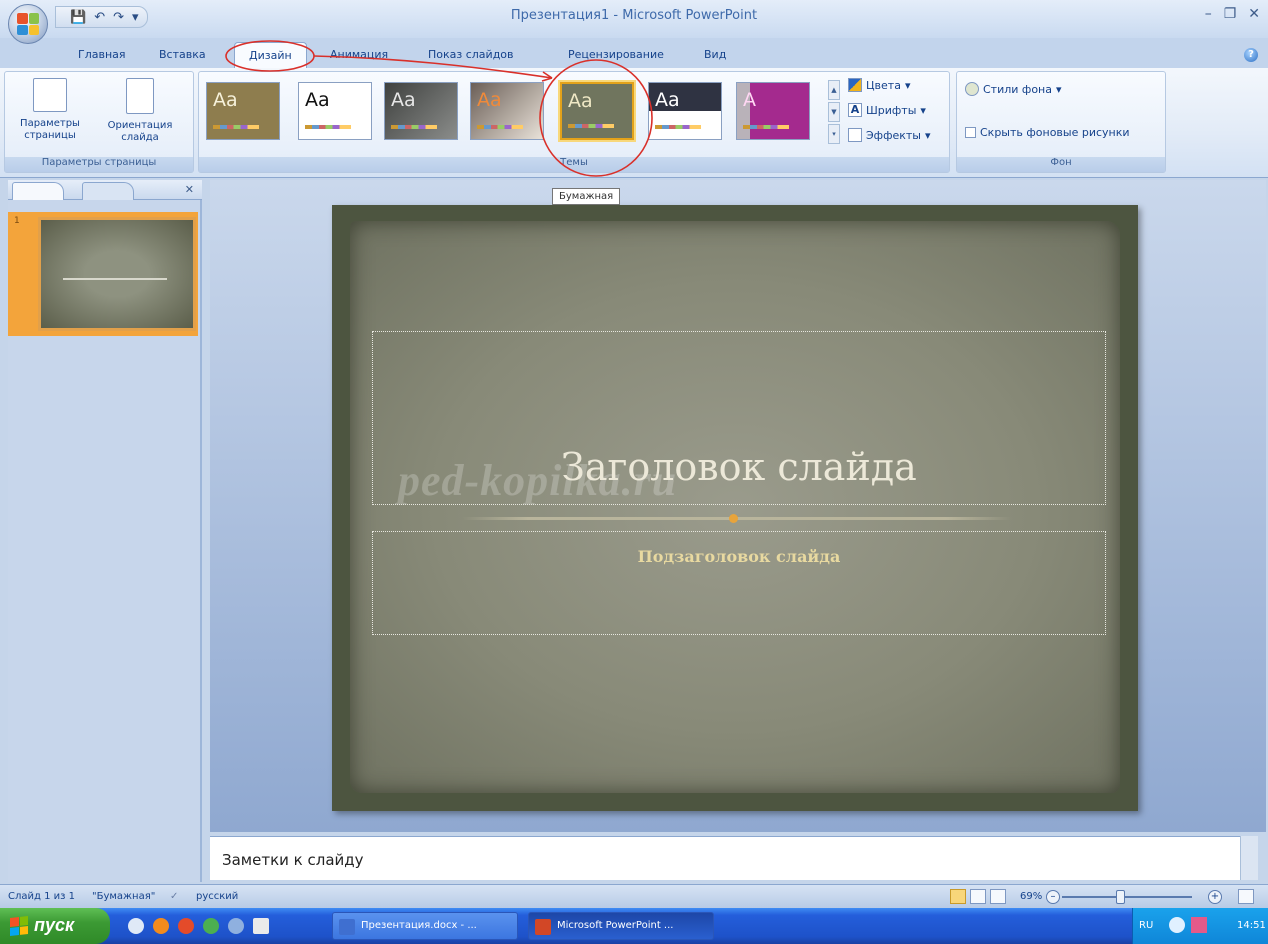 The height and width of the screenshot is (944, 1268). What do you see at coordinates (38, 191) in the screenshot?
I see `tab-slides-icon` at bounding box center [38, 191].